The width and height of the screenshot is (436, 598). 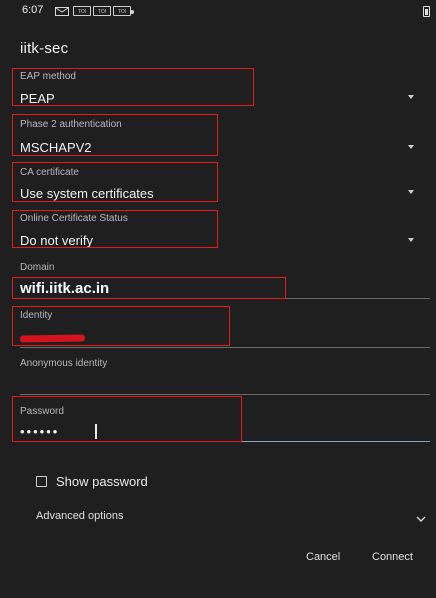 I want to click on advanced-options-label: Advanced options, so click(x=80, y=516).